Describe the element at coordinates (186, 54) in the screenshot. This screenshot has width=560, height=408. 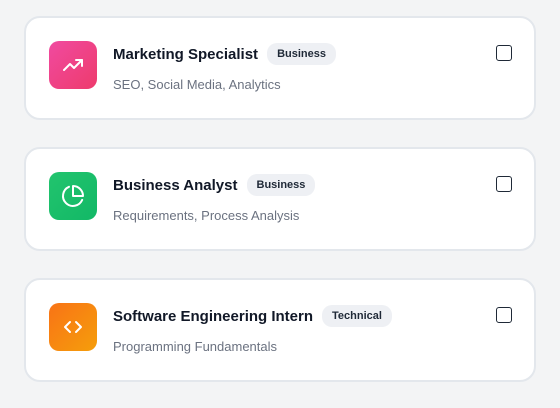
I see `role-title: Marketing Specialist` at that location.